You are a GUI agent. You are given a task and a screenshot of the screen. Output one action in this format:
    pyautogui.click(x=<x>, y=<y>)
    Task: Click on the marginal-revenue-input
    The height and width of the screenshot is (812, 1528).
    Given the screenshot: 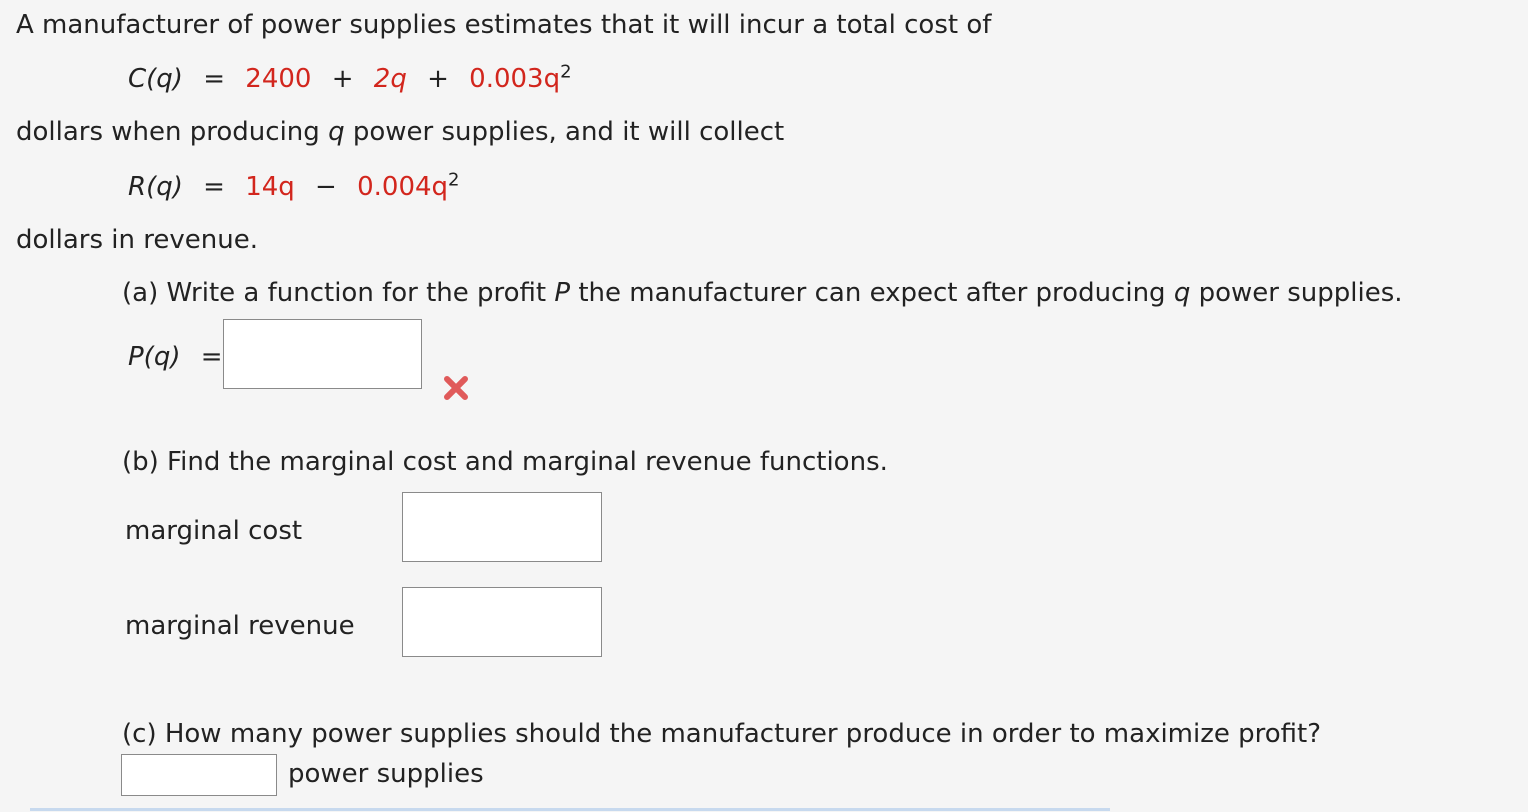 What is the action you would take?
    pyautogui.click(x=502, y=622)
    